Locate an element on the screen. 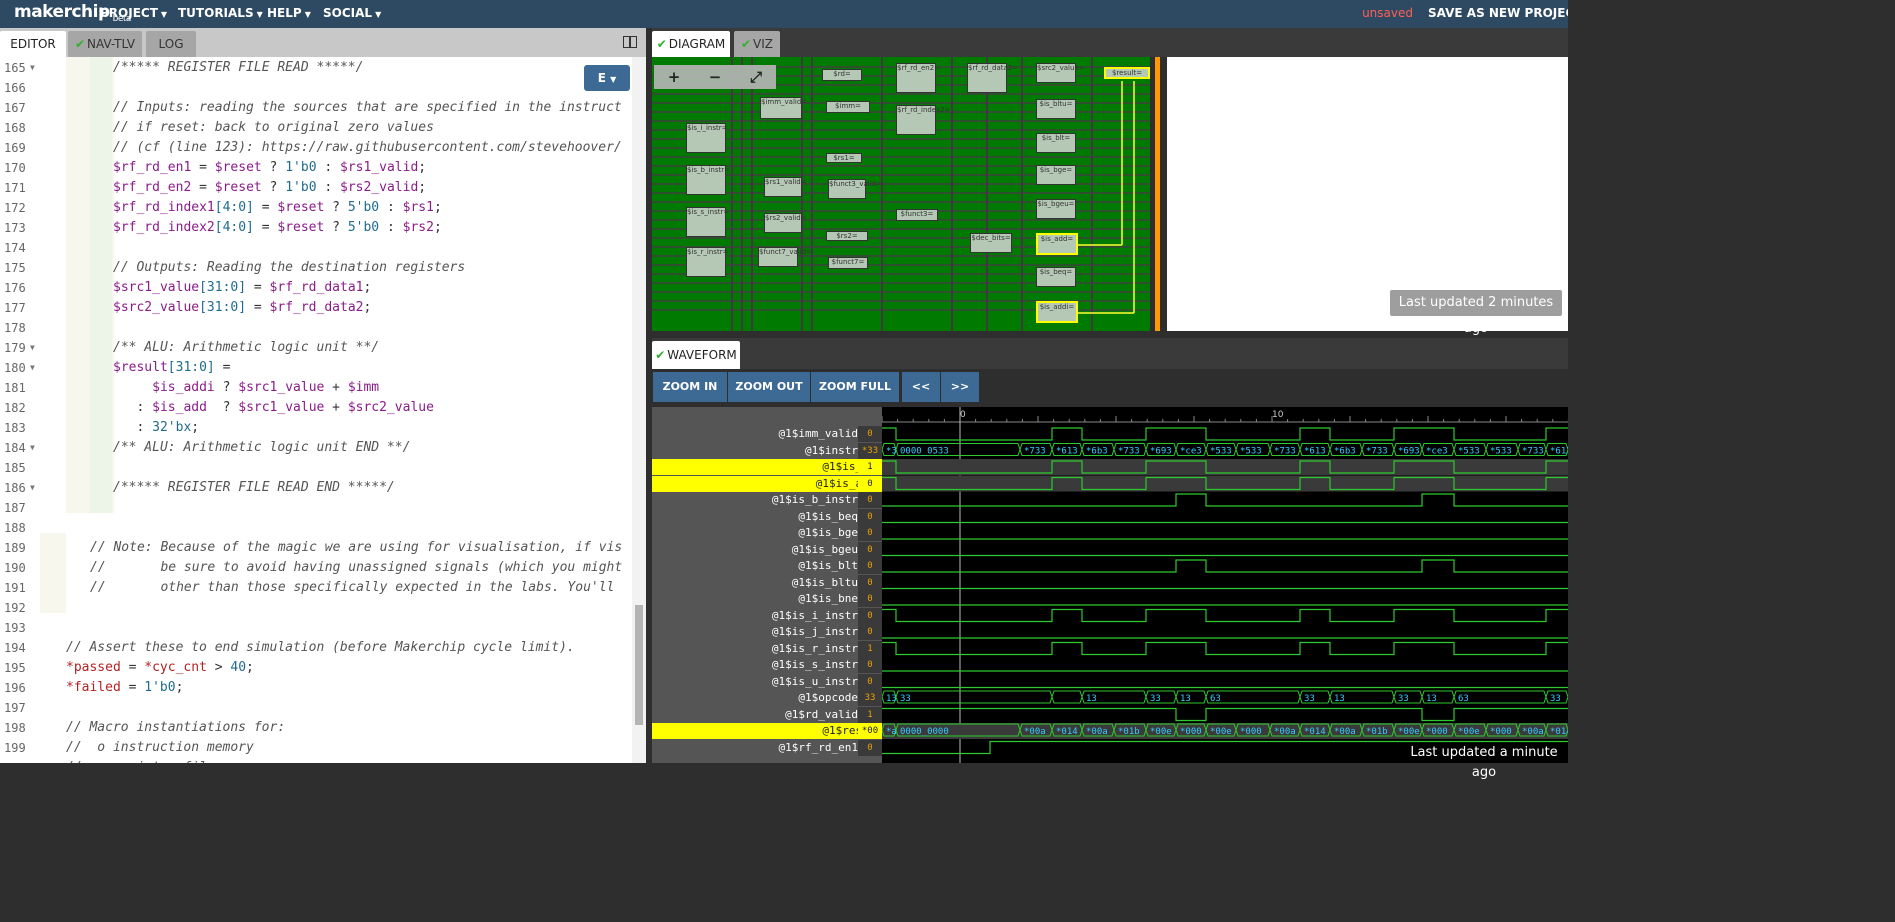 Image resolution: width=1895 pixels, height=922 pixels. tab-log: LOG is located at coordinates (171, 44).